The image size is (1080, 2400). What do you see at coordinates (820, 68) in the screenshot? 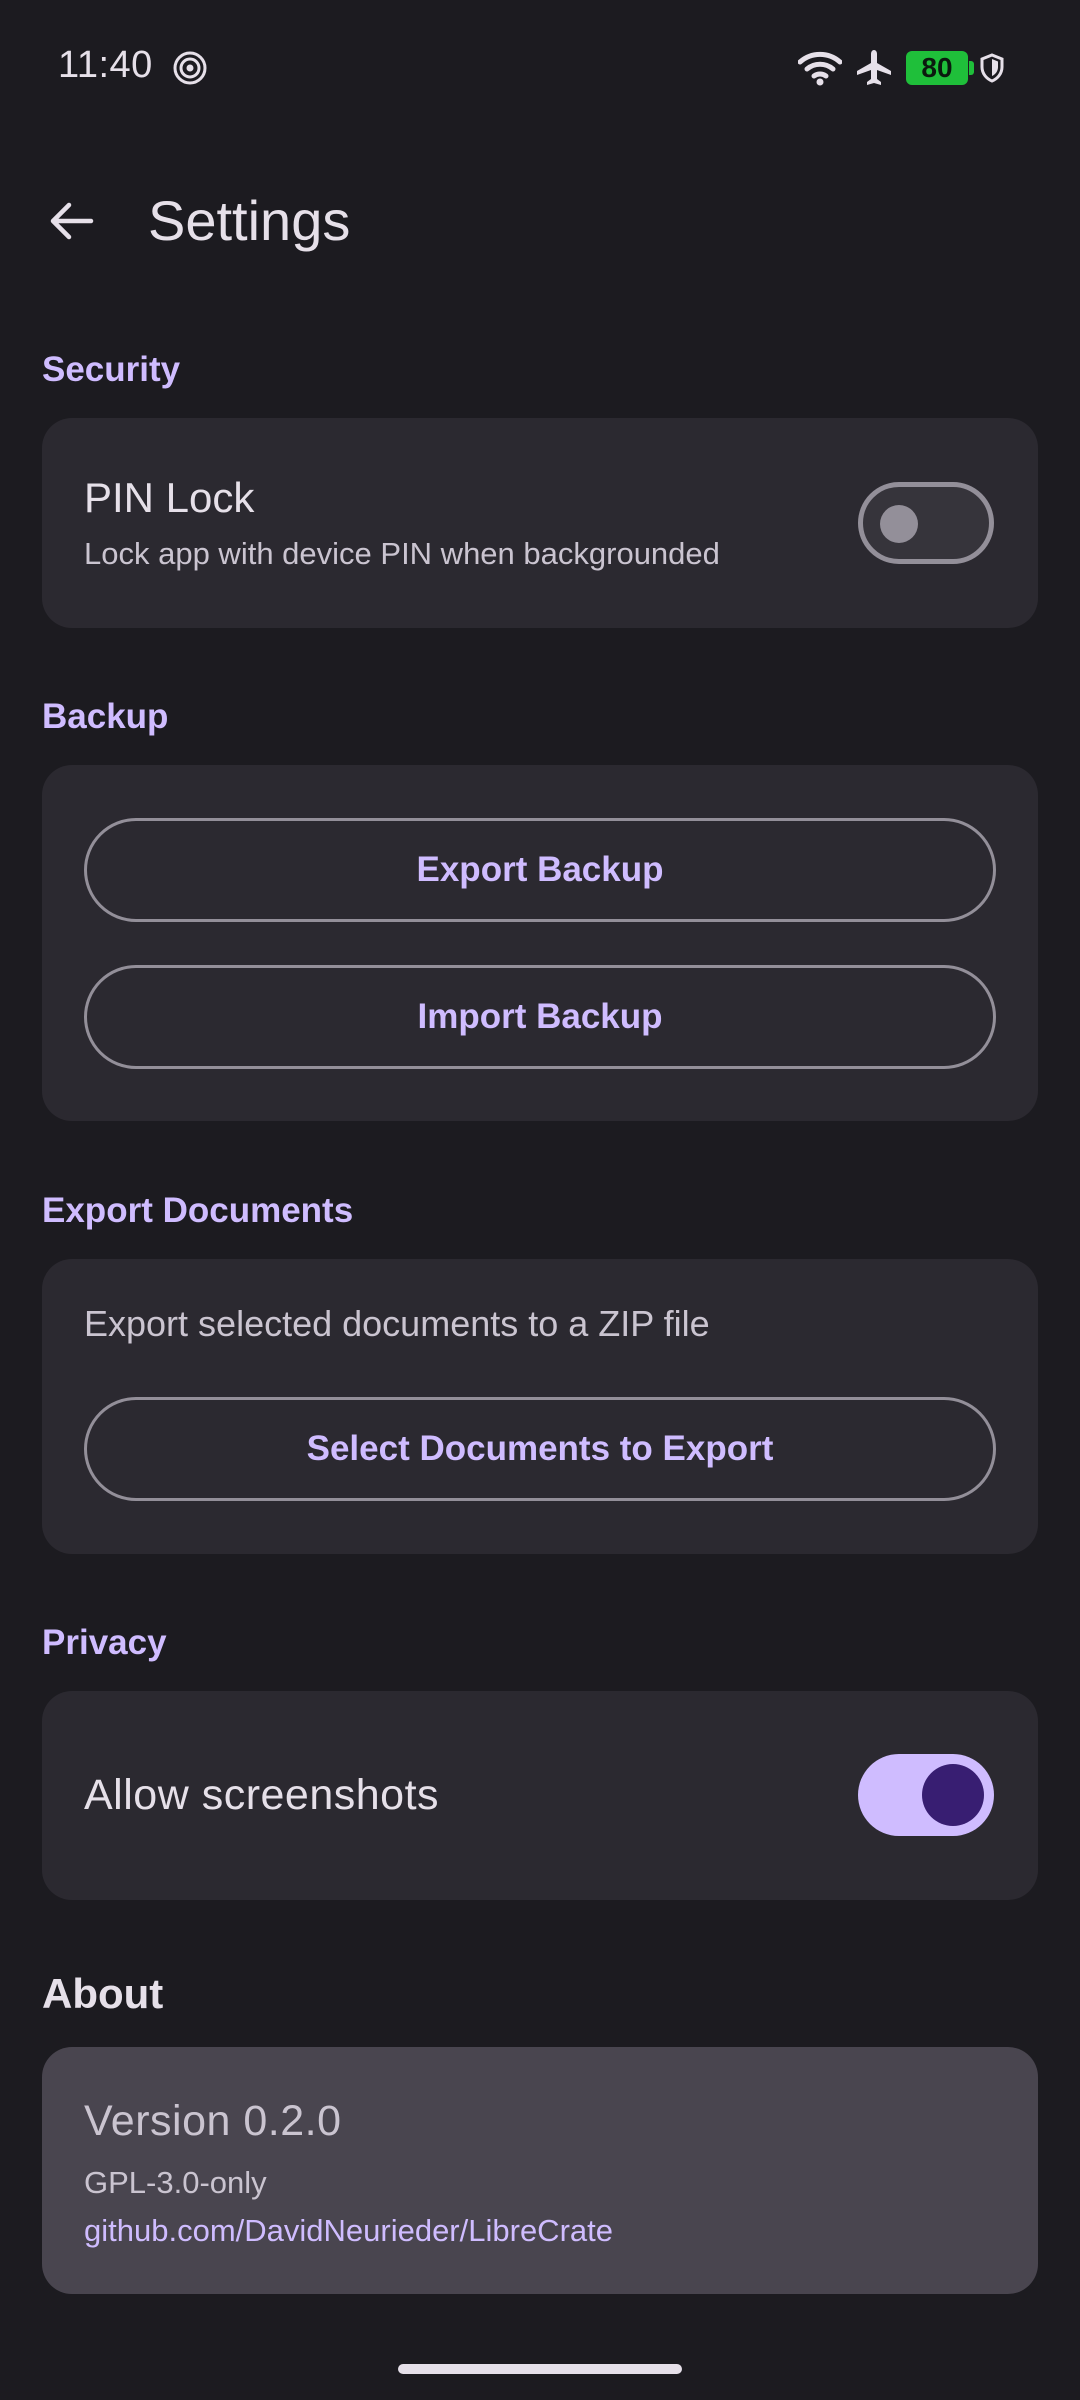
I see `wifi-icon` at bounding box center [820, 68].